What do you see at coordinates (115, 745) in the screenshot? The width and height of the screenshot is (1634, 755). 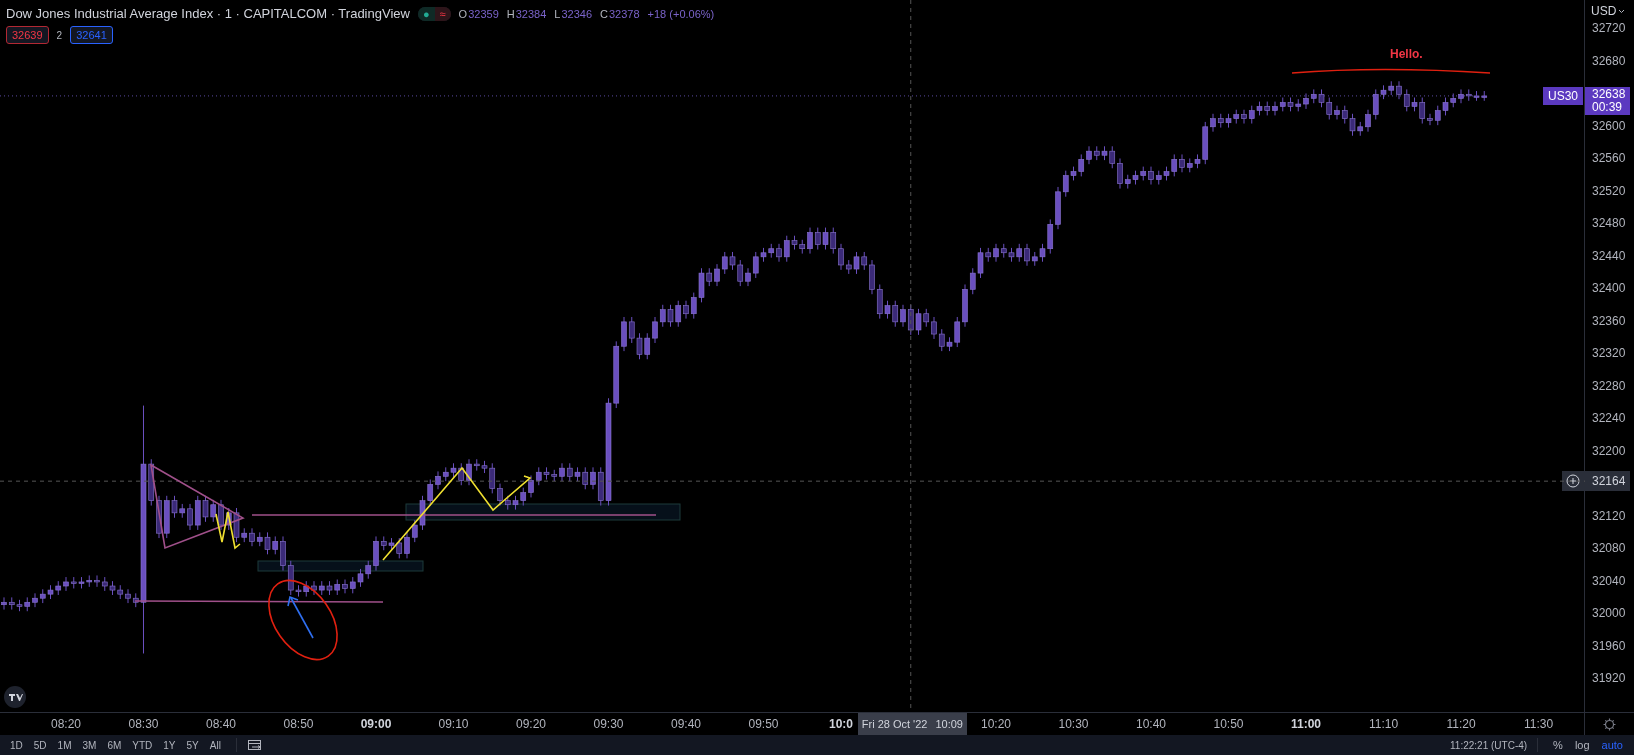 I see `range-button: 6M` at bounding box center [115, 745].